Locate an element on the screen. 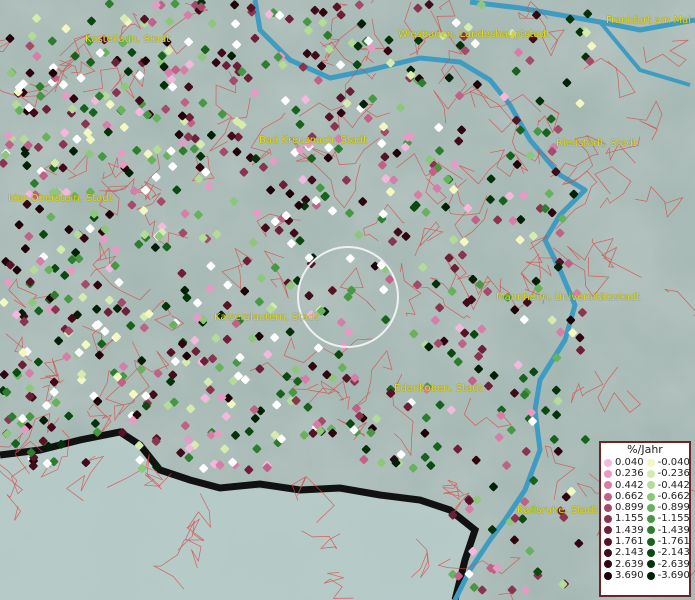 The image size is (695, 600). legend-row: 0.236 -0.236 is located at coordinates (645, 473).